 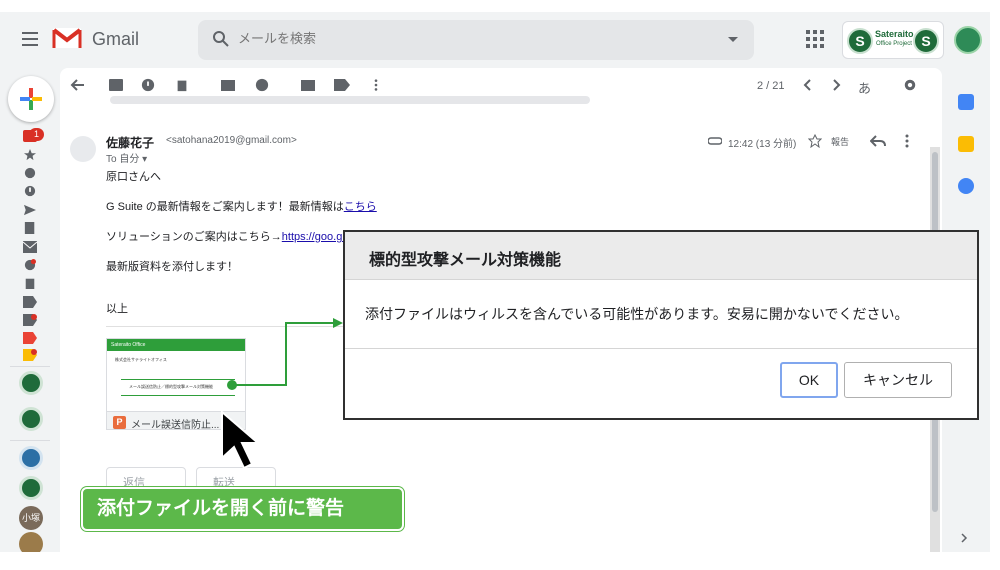 What do you see at coordinates (715, 141) in the screenshot?
I see `attachment-icon` at bounding box center [715, 141].